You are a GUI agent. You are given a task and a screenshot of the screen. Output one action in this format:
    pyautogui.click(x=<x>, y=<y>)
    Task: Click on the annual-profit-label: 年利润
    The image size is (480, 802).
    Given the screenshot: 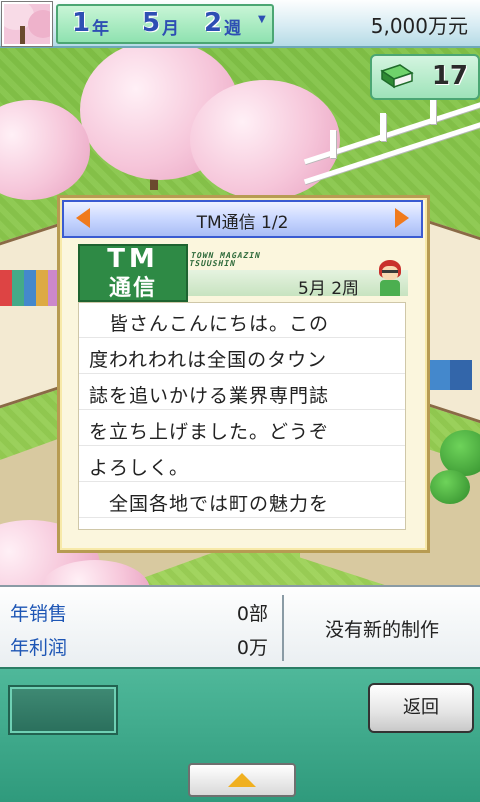 What is the action you would take?
    pyautogui.click(x=39, y=648)
    